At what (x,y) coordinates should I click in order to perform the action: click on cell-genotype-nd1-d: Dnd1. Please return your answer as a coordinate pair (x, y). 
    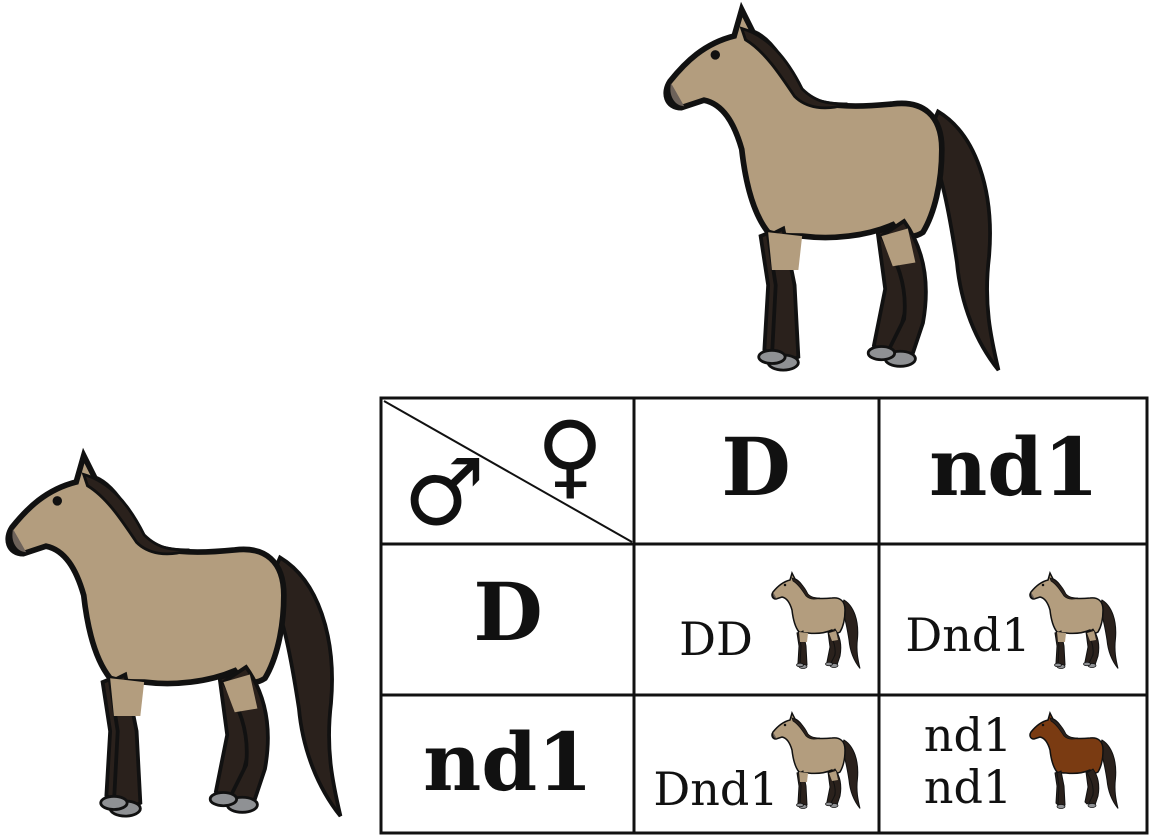
    Looking at the image, I should click on (715, 789).